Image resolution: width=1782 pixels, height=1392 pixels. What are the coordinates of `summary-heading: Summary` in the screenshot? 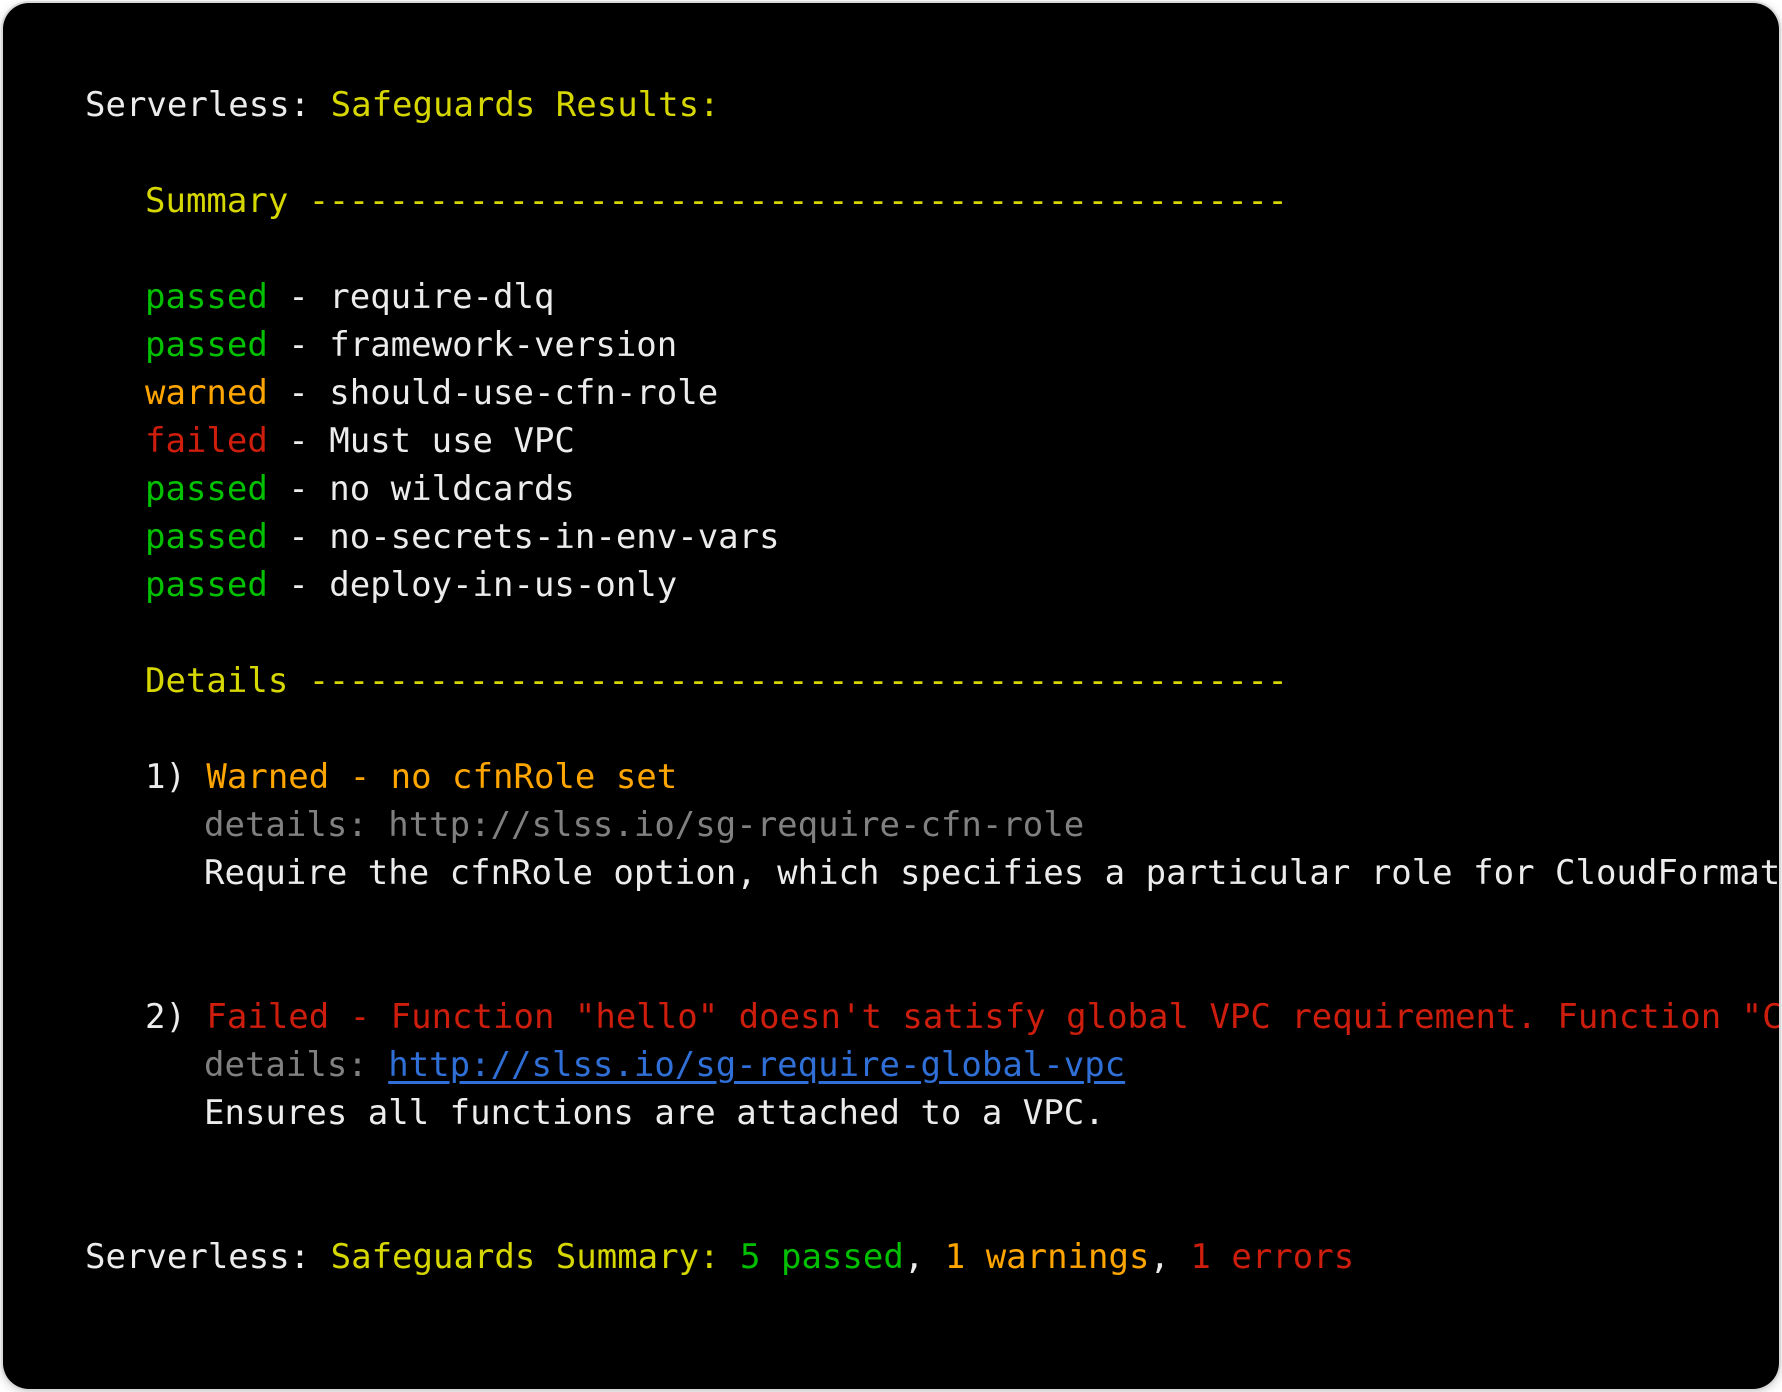 It's located at (217, 201).